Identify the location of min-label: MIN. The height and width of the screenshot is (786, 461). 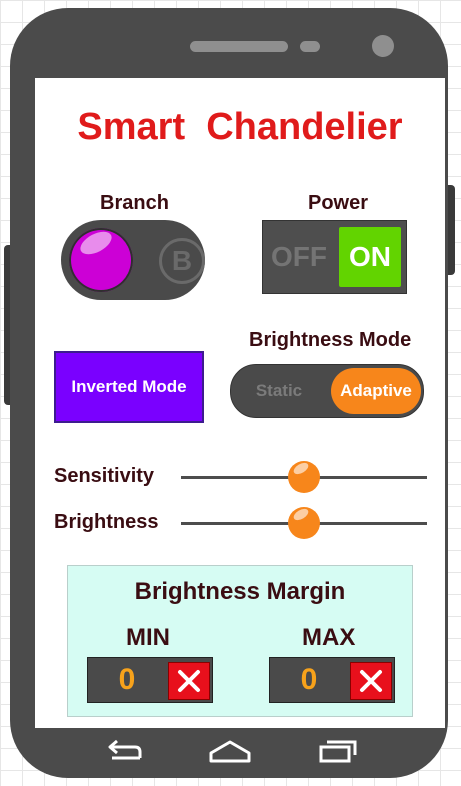
(148, 637).